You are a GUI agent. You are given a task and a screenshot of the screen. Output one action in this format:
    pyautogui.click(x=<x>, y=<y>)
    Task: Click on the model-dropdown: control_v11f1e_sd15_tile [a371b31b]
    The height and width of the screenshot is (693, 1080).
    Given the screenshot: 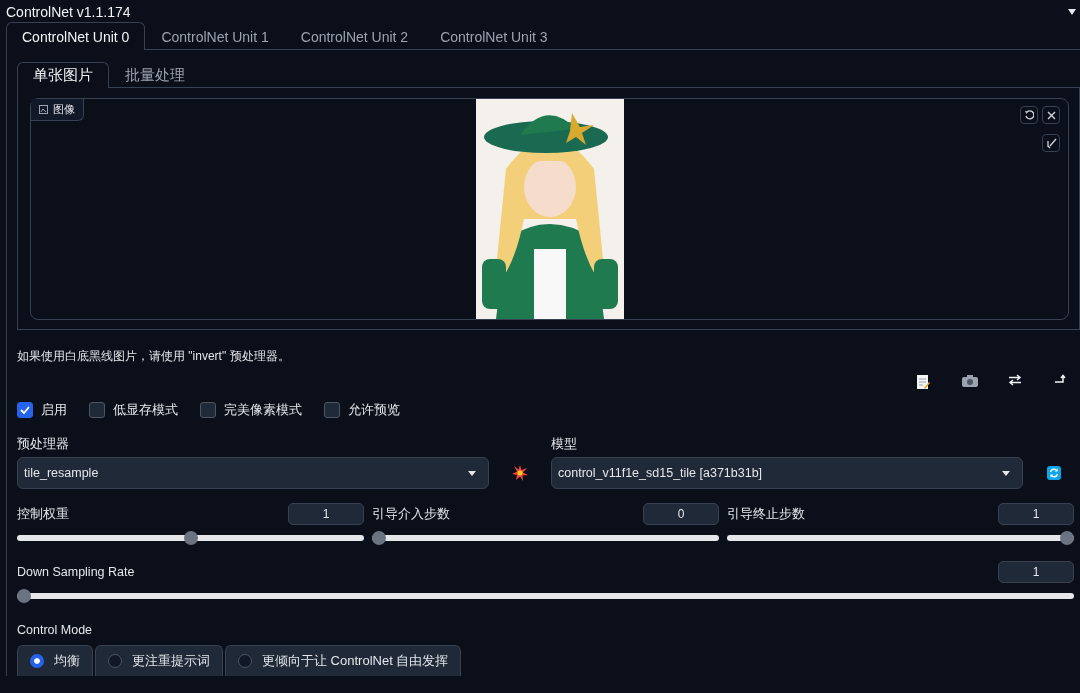 What is the action you would take?
    pyautogui.click(x=787, y=473)
    